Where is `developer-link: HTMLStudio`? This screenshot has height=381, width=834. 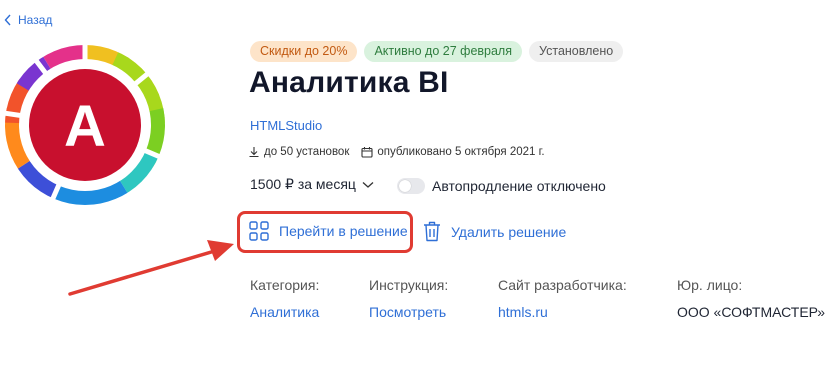 developer-link: HTMLStudio is located at coordinates (286, 125).